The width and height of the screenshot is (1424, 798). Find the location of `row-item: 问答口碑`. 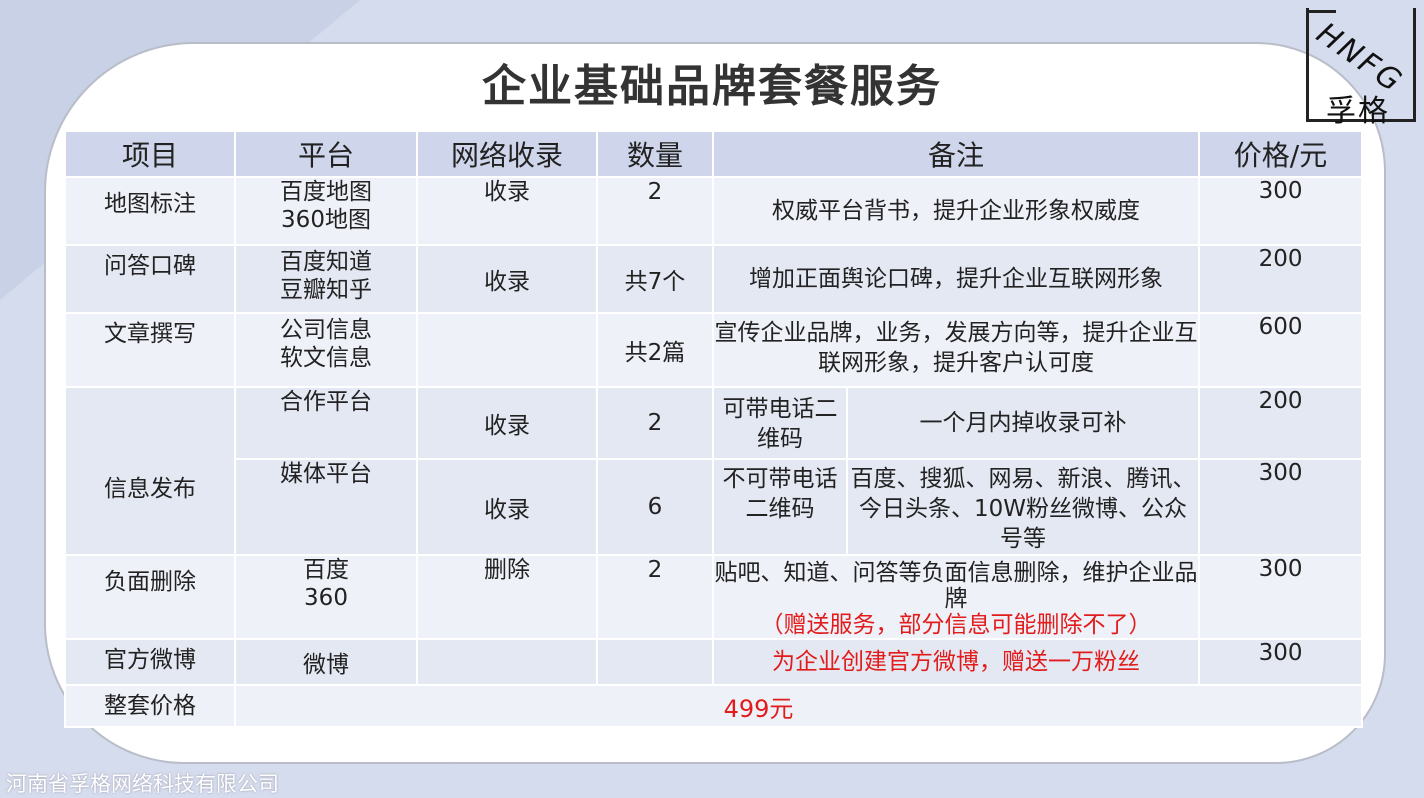

row-item: 问答口碑 is located at coordinates (150, 279).